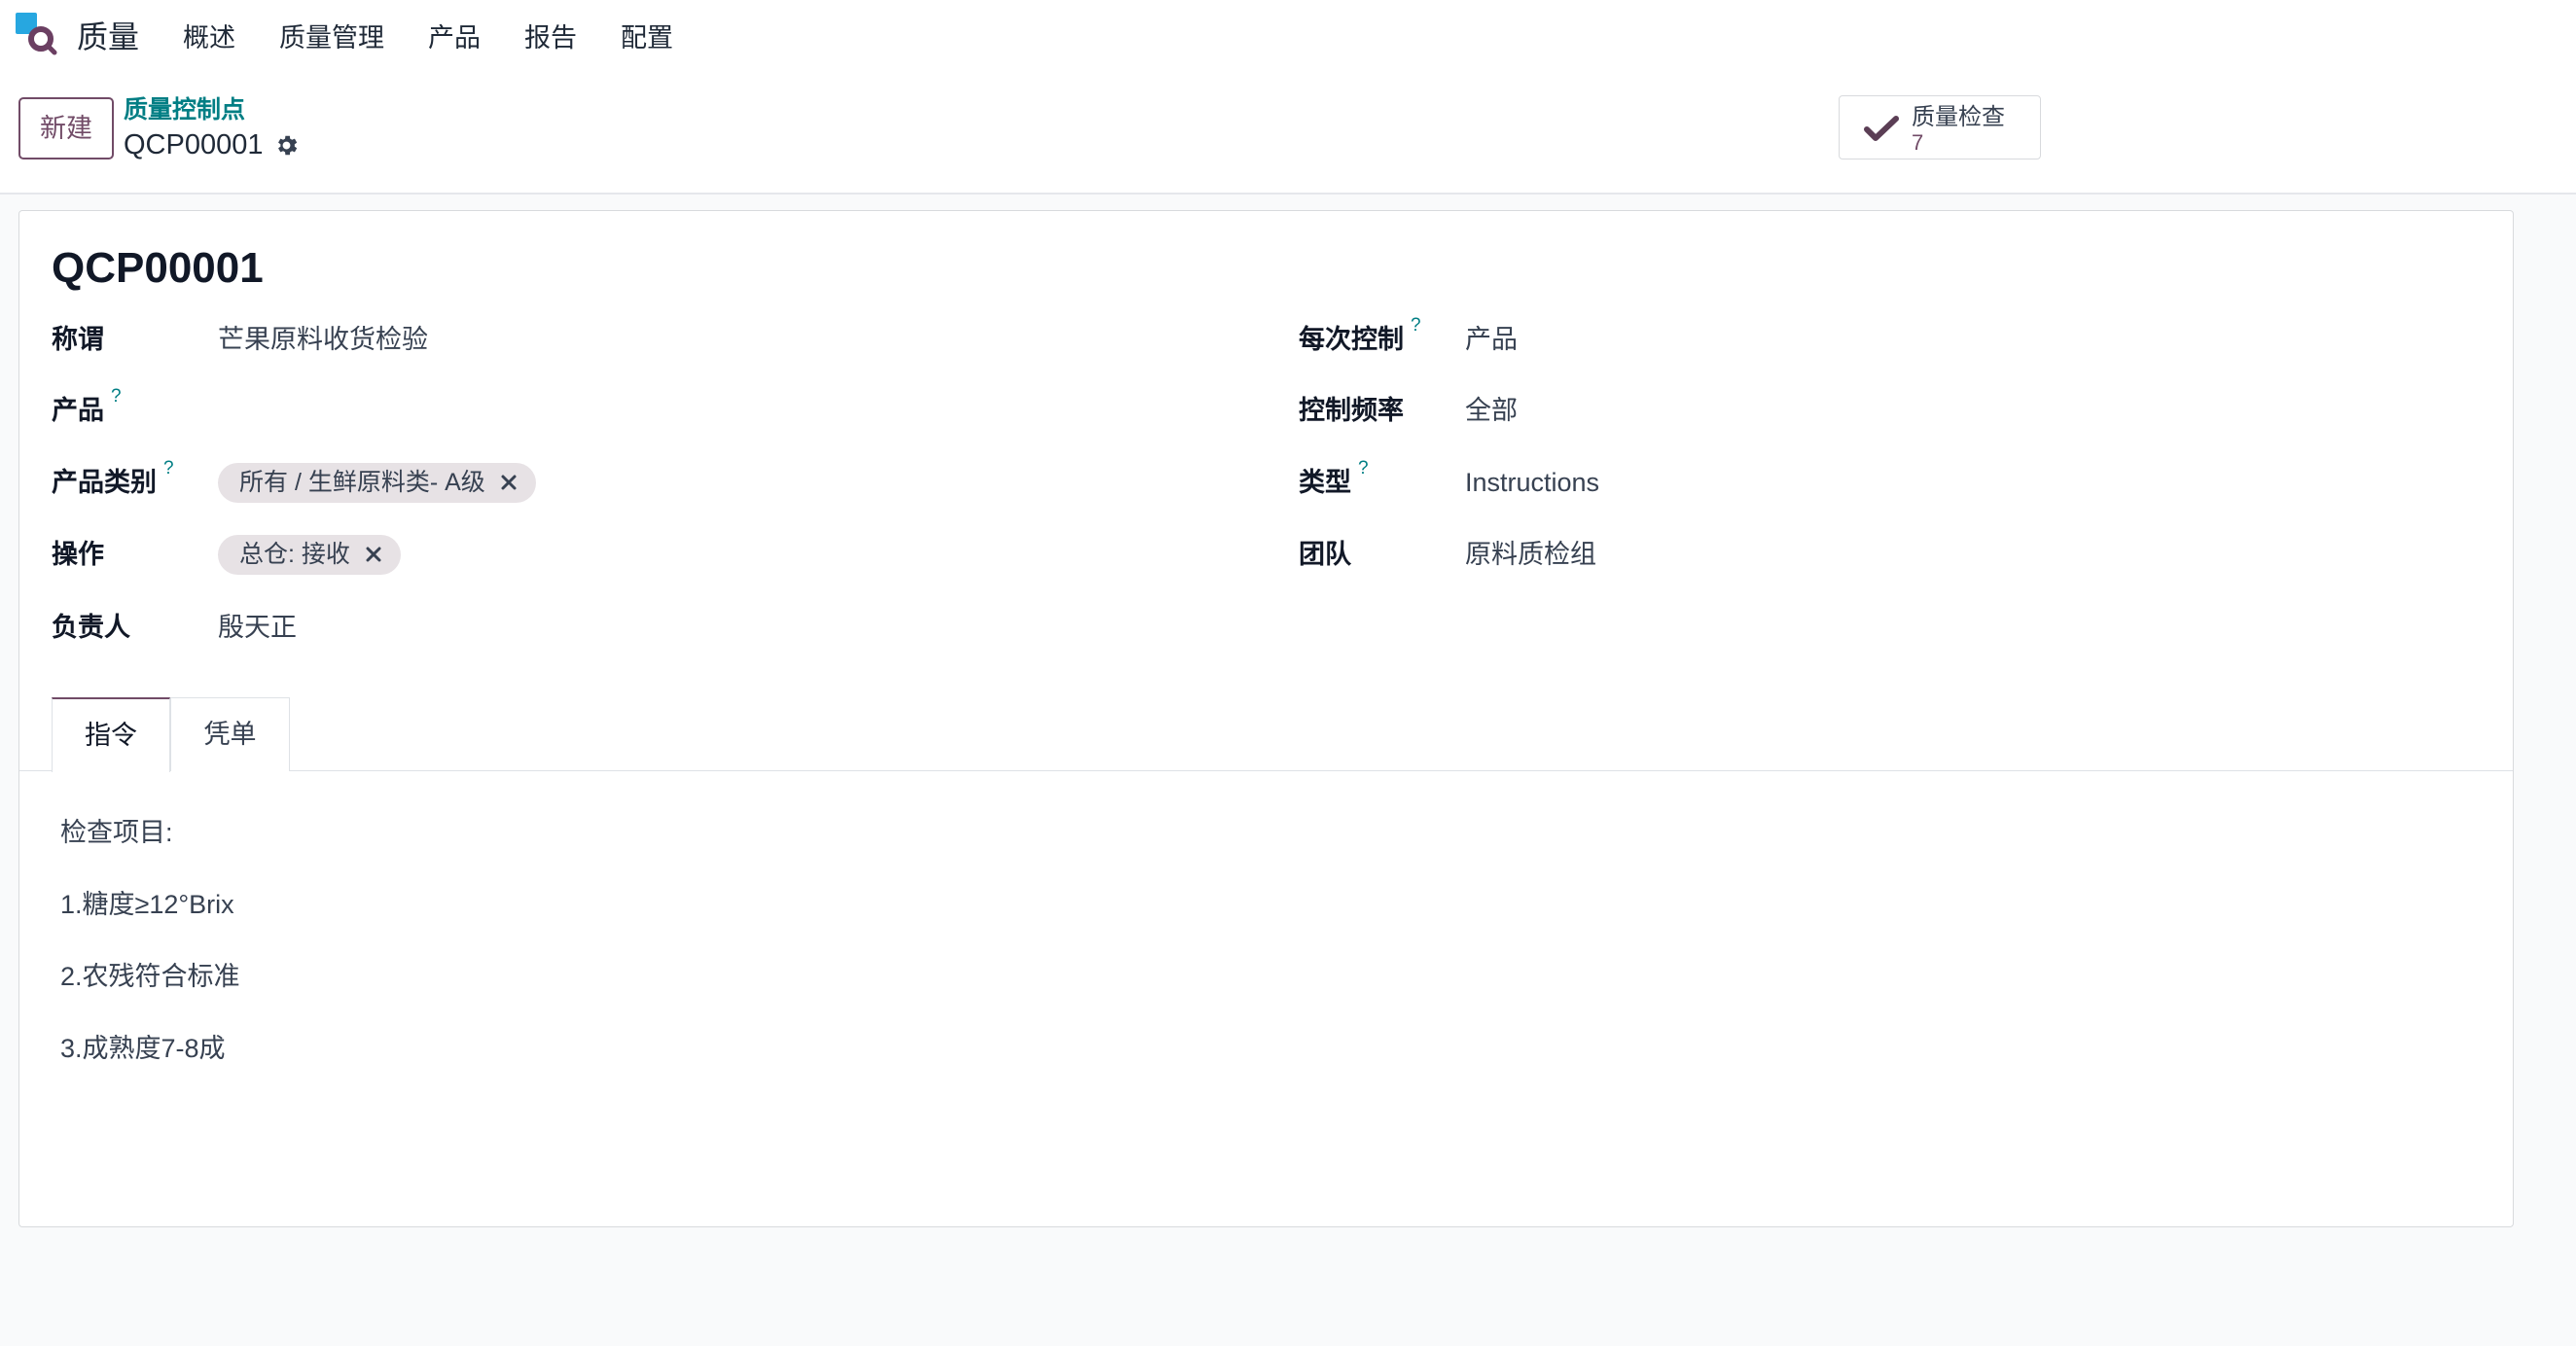 The image size is (2576, 1346). I want to click on field-label: 控制频率, so click(1382, 410).